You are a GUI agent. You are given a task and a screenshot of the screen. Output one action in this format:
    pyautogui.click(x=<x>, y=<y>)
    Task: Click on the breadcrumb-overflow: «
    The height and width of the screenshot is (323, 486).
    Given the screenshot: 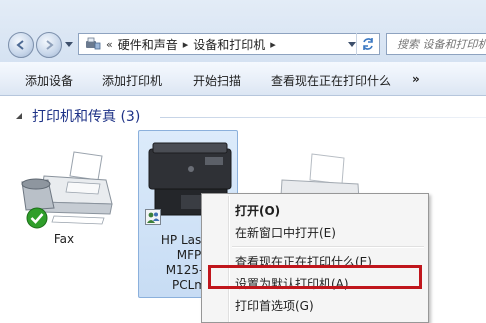 What is the action you would take?
    pyautogui.click(x=109, y=44)
    